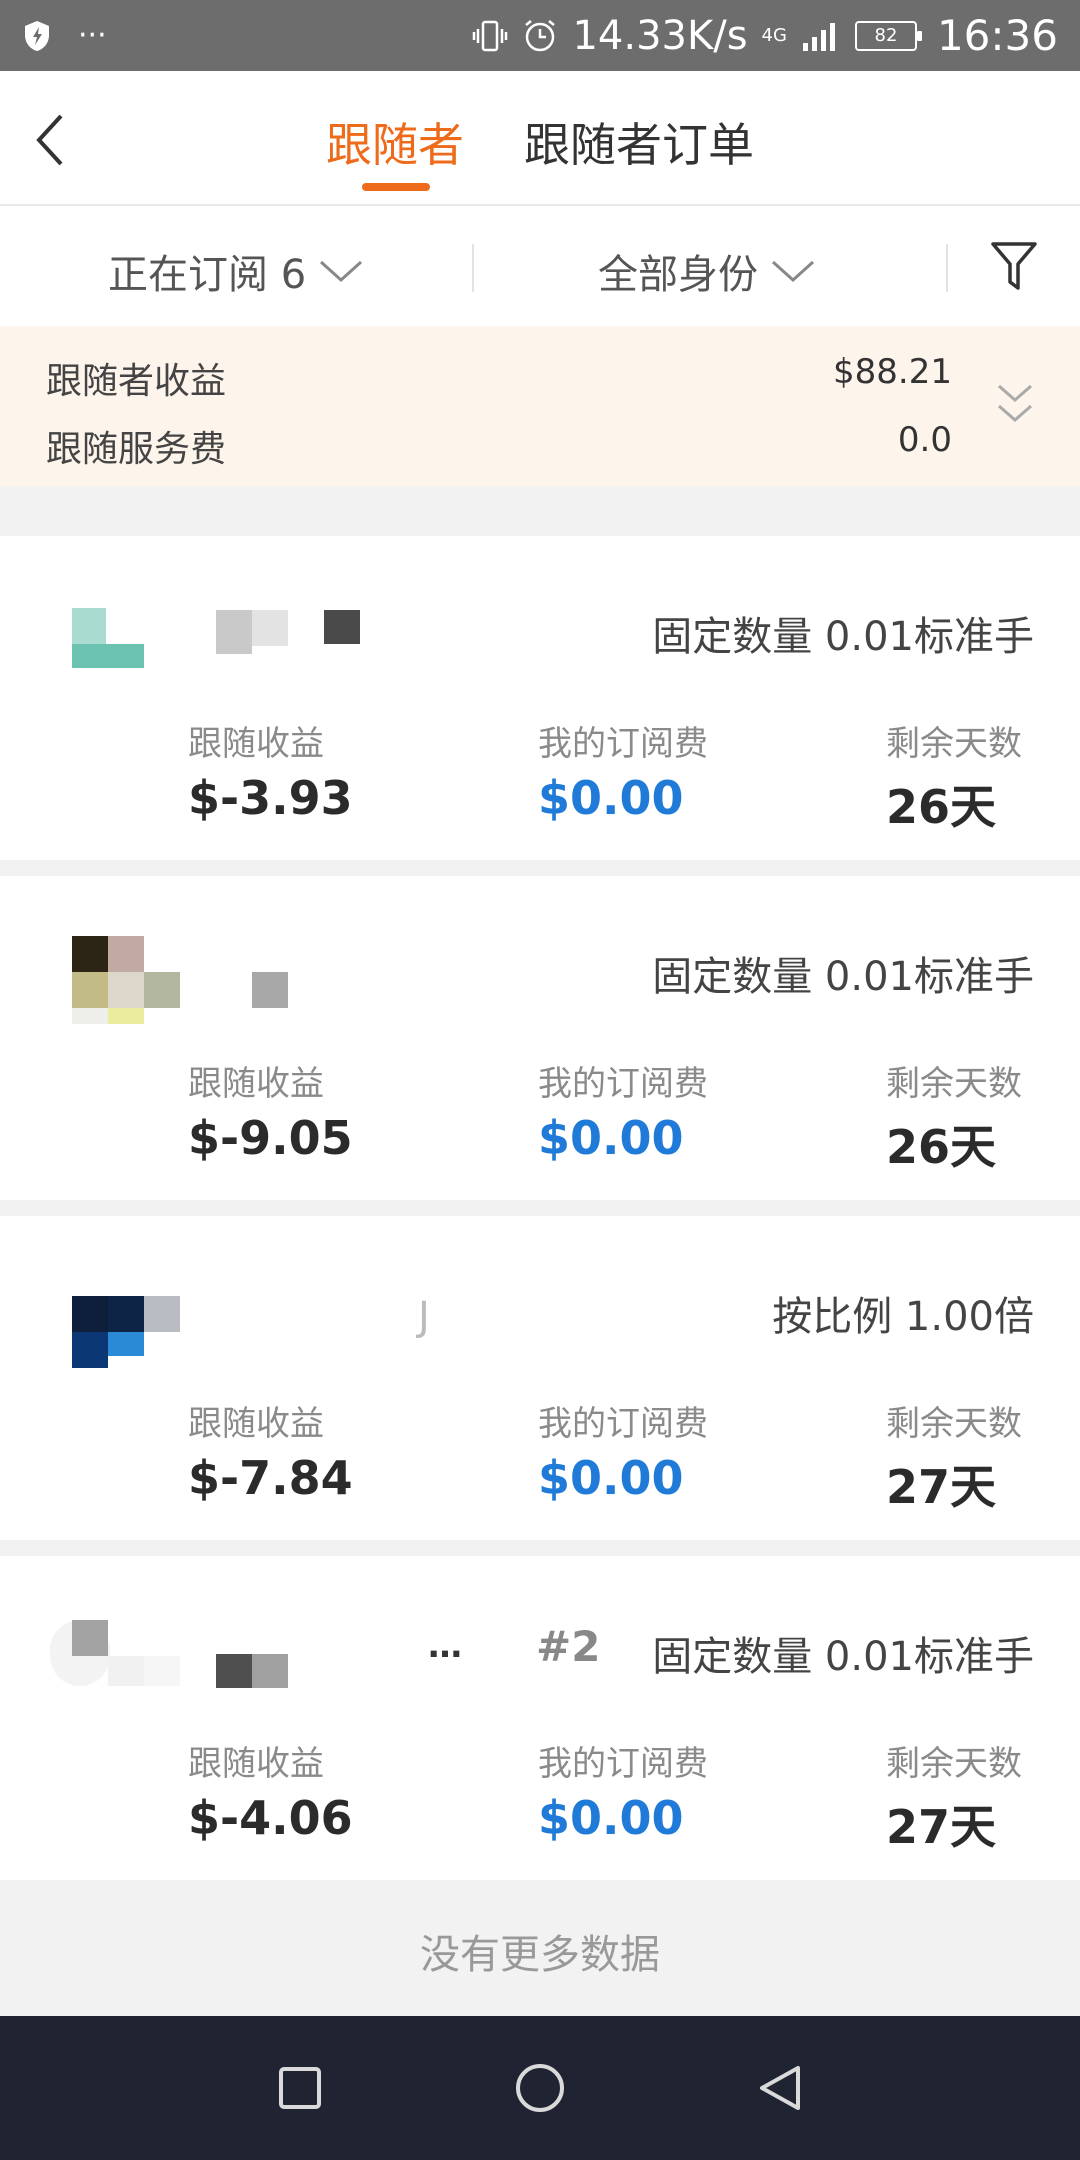 The height and width of the screenshot is (2160, 1080). Describe the element at coordinates (818, 36) in the screenshot. I see `signal-icon` at that location.